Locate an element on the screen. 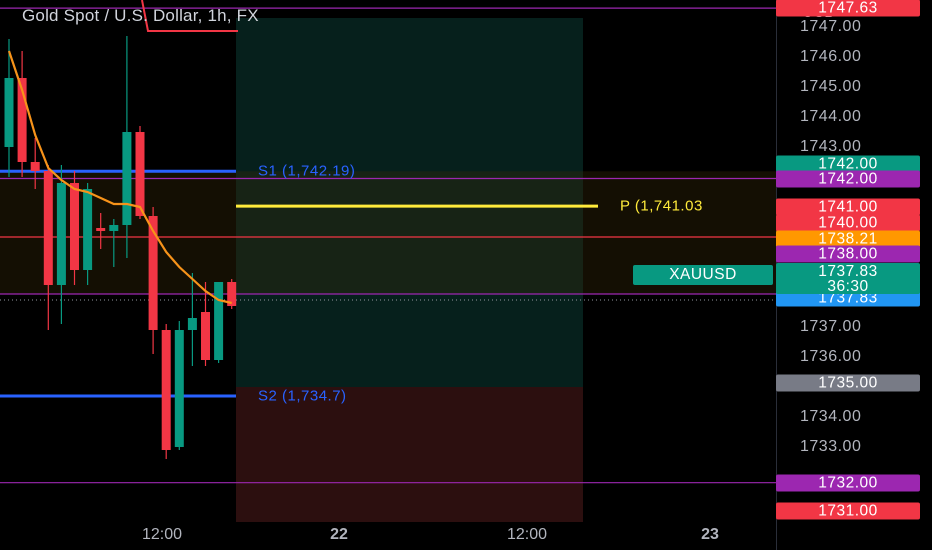  symbol-tag: XAUUSD is located at coordinates (703, 274).